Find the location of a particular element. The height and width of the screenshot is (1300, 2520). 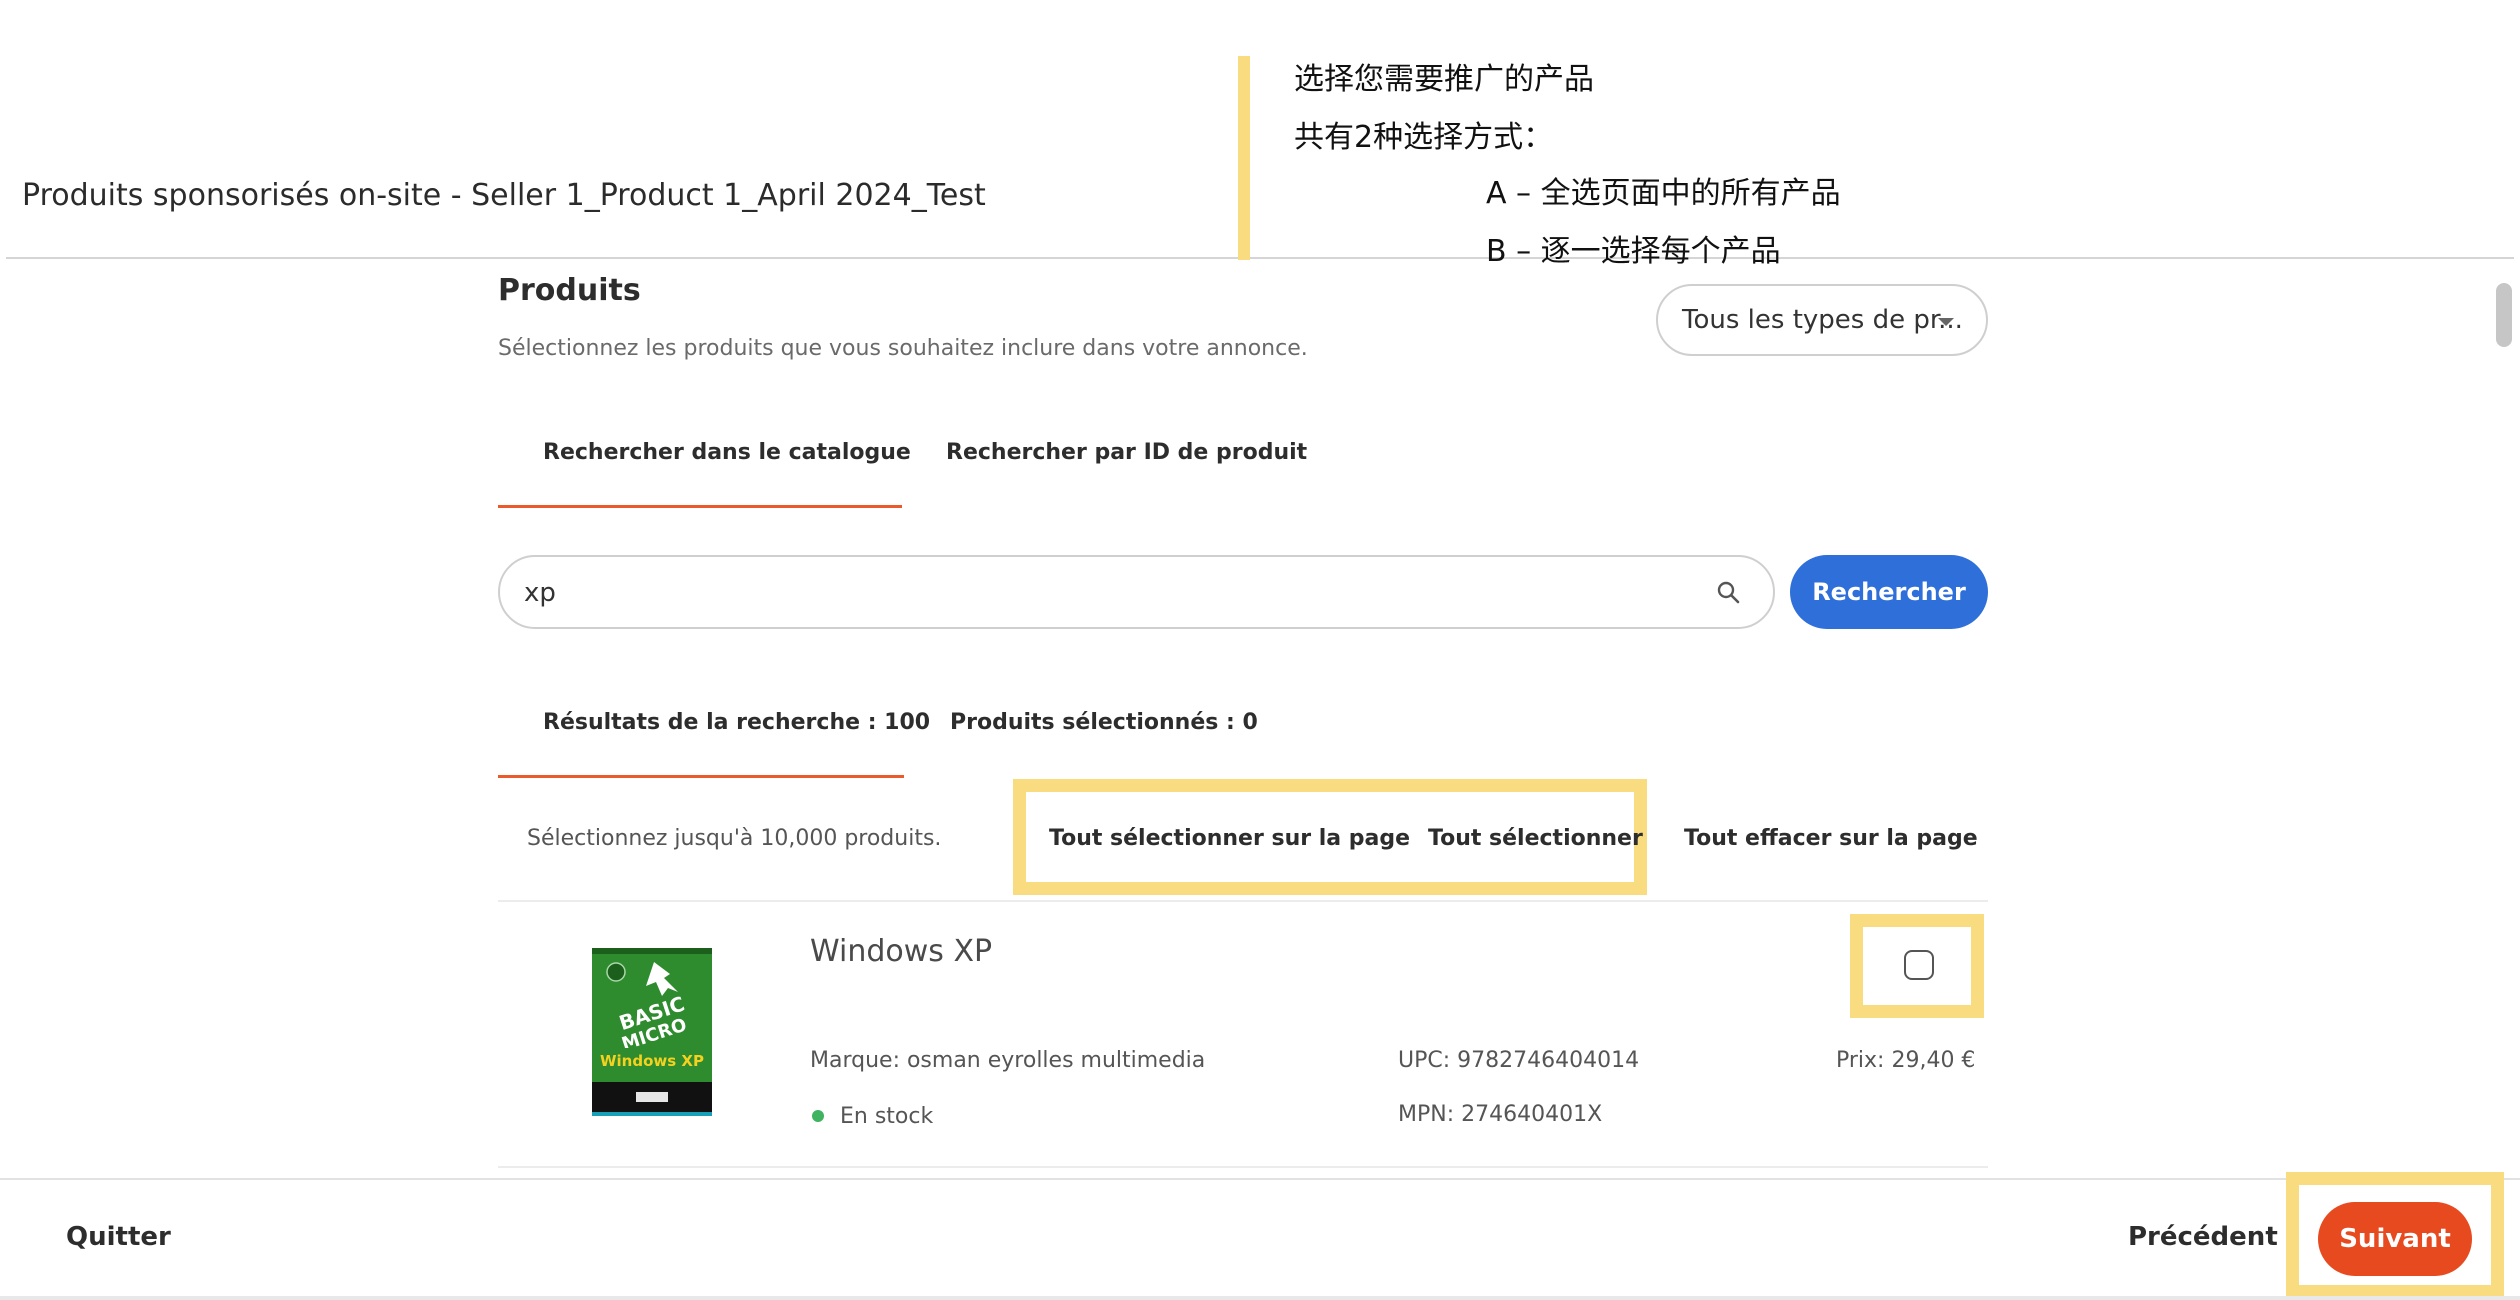

selection-limit-text: Sélectionnez jusqu'à 10,000 produits. is located at coordinates (734, 838).